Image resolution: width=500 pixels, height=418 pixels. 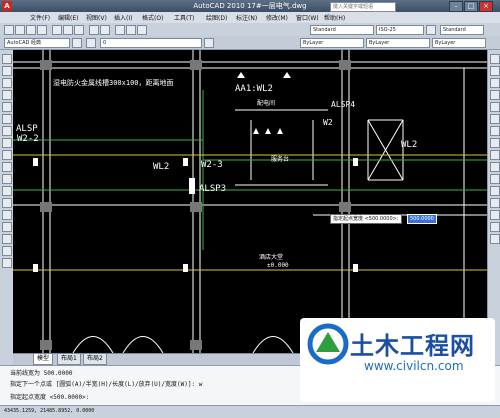 I want to click on tab-layout1: 布局1, so click(x=69, y=359).